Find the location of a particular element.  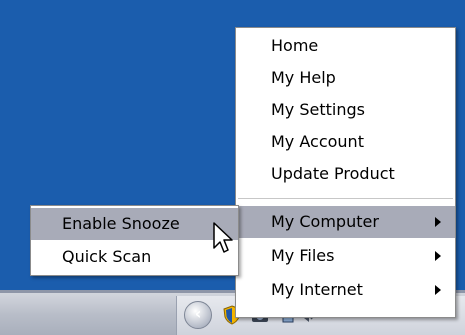

menu-item-my-internet: My Internet is located at coordinates (345, 290).